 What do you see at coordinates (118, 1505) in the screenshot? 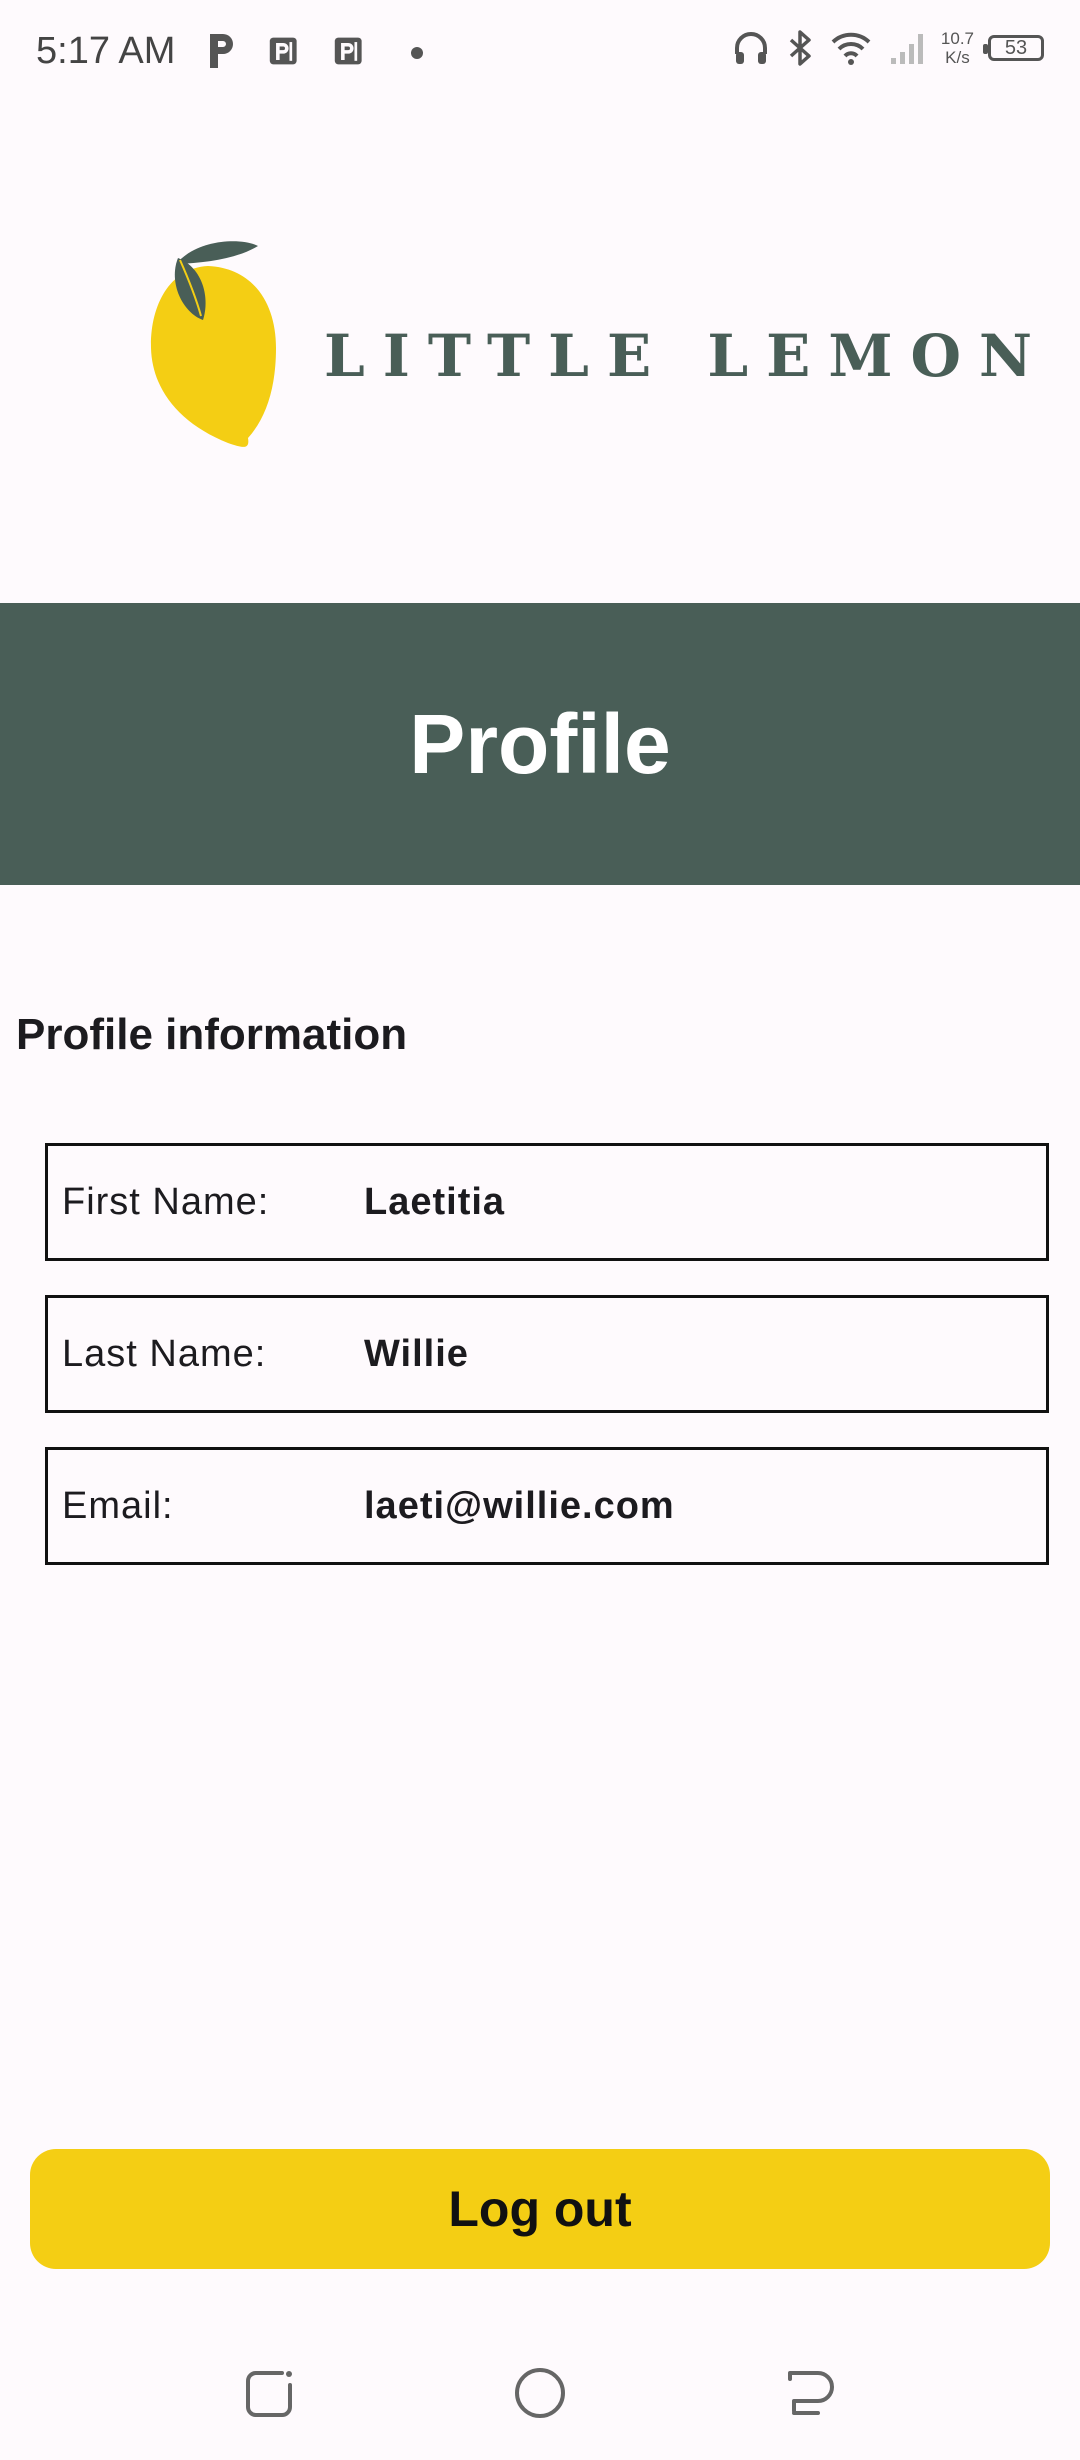
I see `field-label: Email:` at bounding box center [118, 1505].